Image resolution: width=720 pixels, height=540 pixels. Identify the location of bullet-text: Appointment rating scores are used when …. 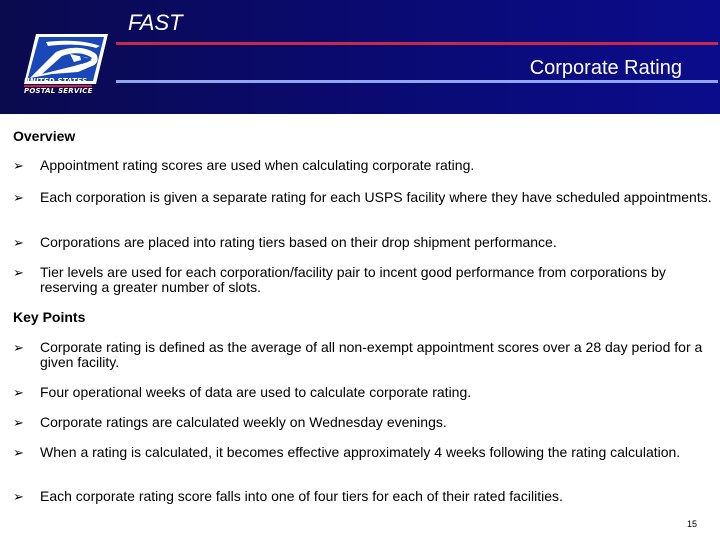
(257, 165).